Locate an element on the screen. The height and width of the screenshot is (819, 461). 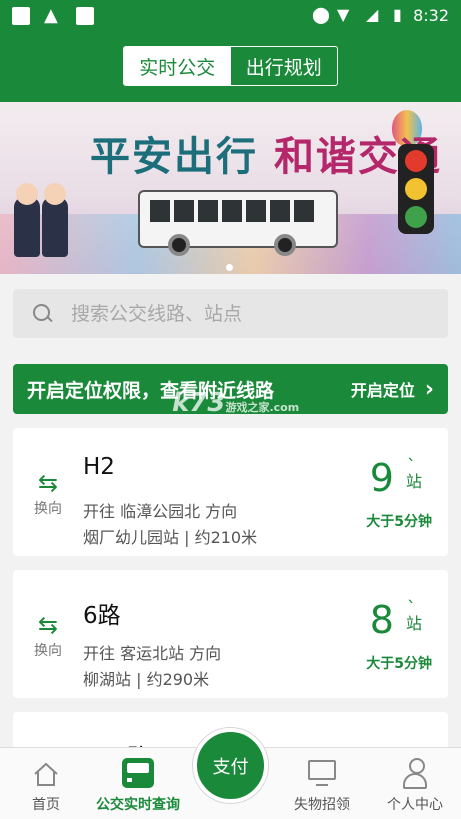
wifi-icon: ▼ is located at coordinates (343, 14).